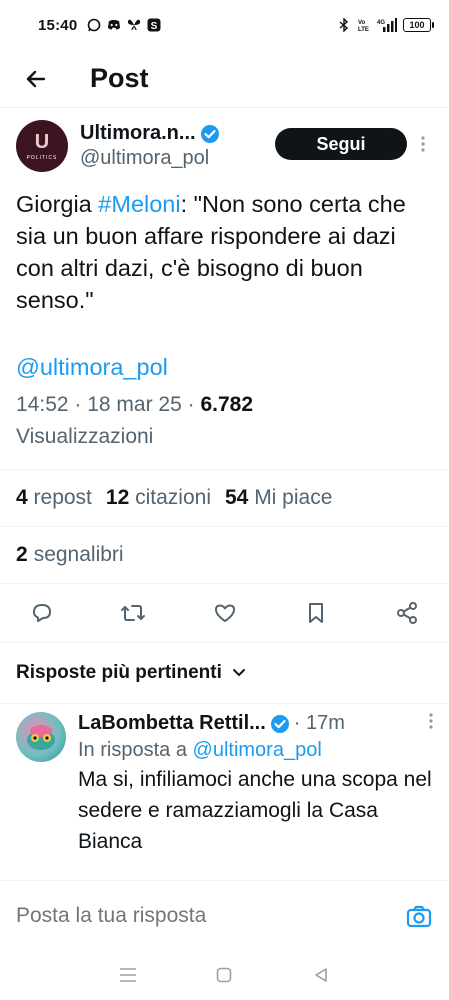 The image size is (449, 1000). Describe the element at coordinates (94, 25) in the screenshot. I see `whatsapp-icon` at that location.